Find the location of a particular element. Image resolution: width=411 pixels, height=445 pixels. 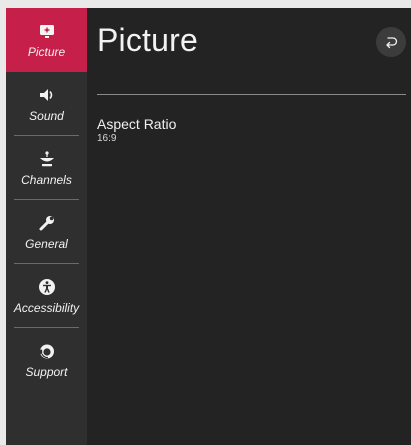

sidebar-item-label: Sound is located at coordinates (46, 116).